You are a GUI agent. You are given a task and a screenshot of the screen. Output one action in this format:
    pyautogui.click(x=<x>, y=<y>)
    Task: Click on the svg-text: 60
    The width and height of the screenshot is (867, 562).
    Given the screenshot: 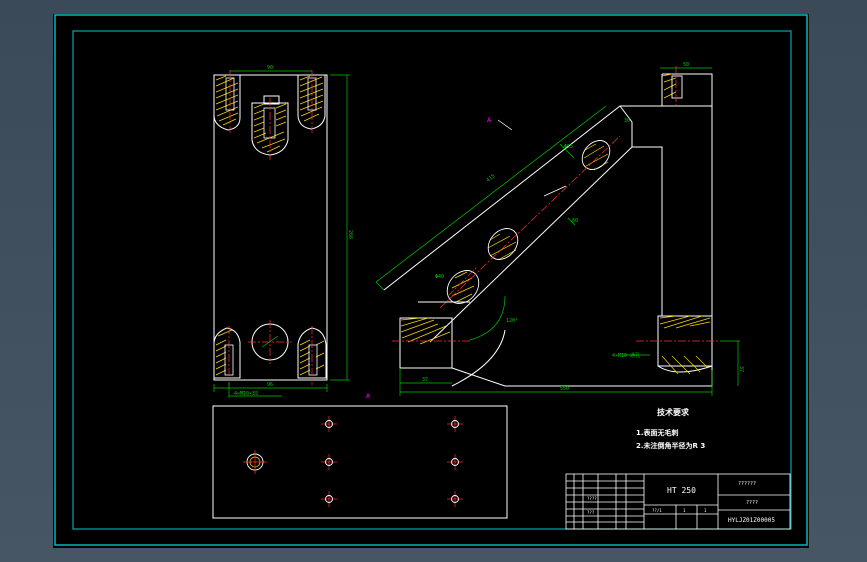 What is the action you would take?
    pyautogui.click(x=575, y=221)
    